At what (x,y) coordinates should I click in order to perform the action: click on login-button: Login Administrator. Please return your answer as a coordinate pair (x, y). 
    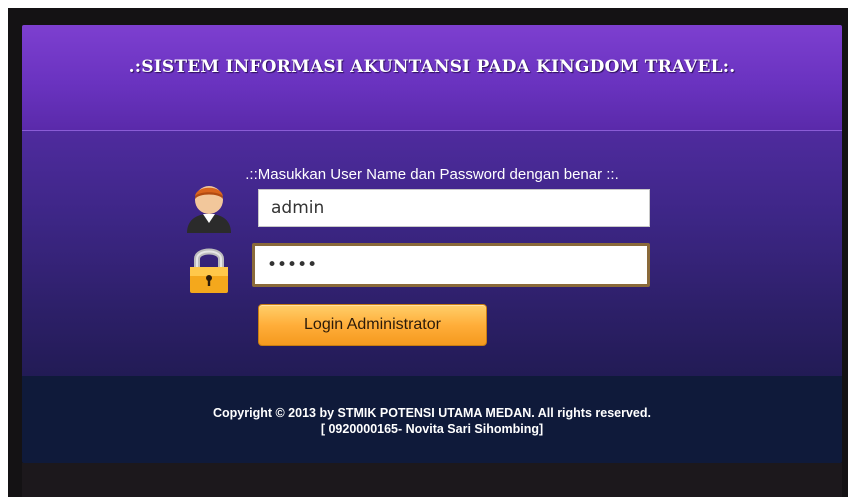
    Looking at the image, I should click on (372, 325).